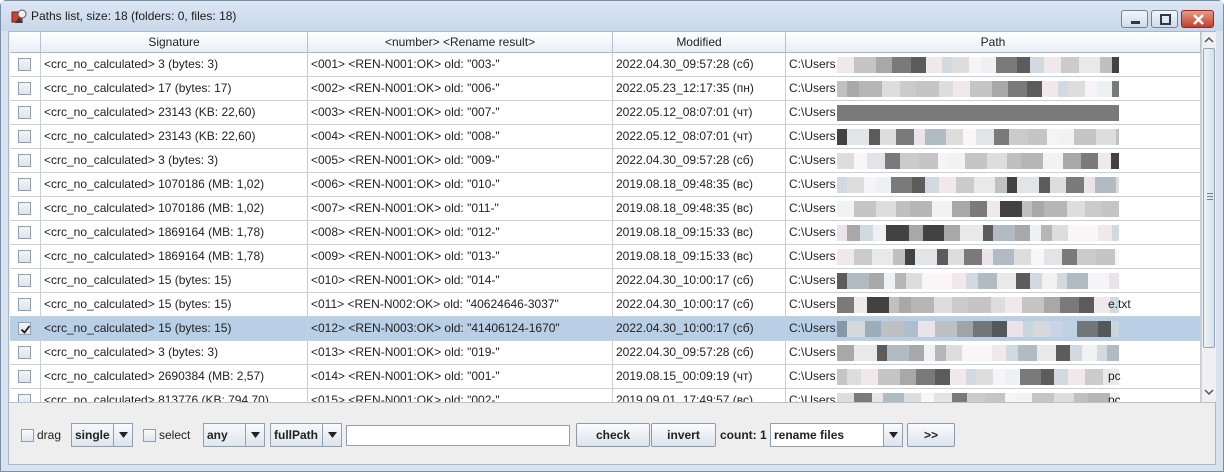  I want to click on app-icon, so click(19, 16).